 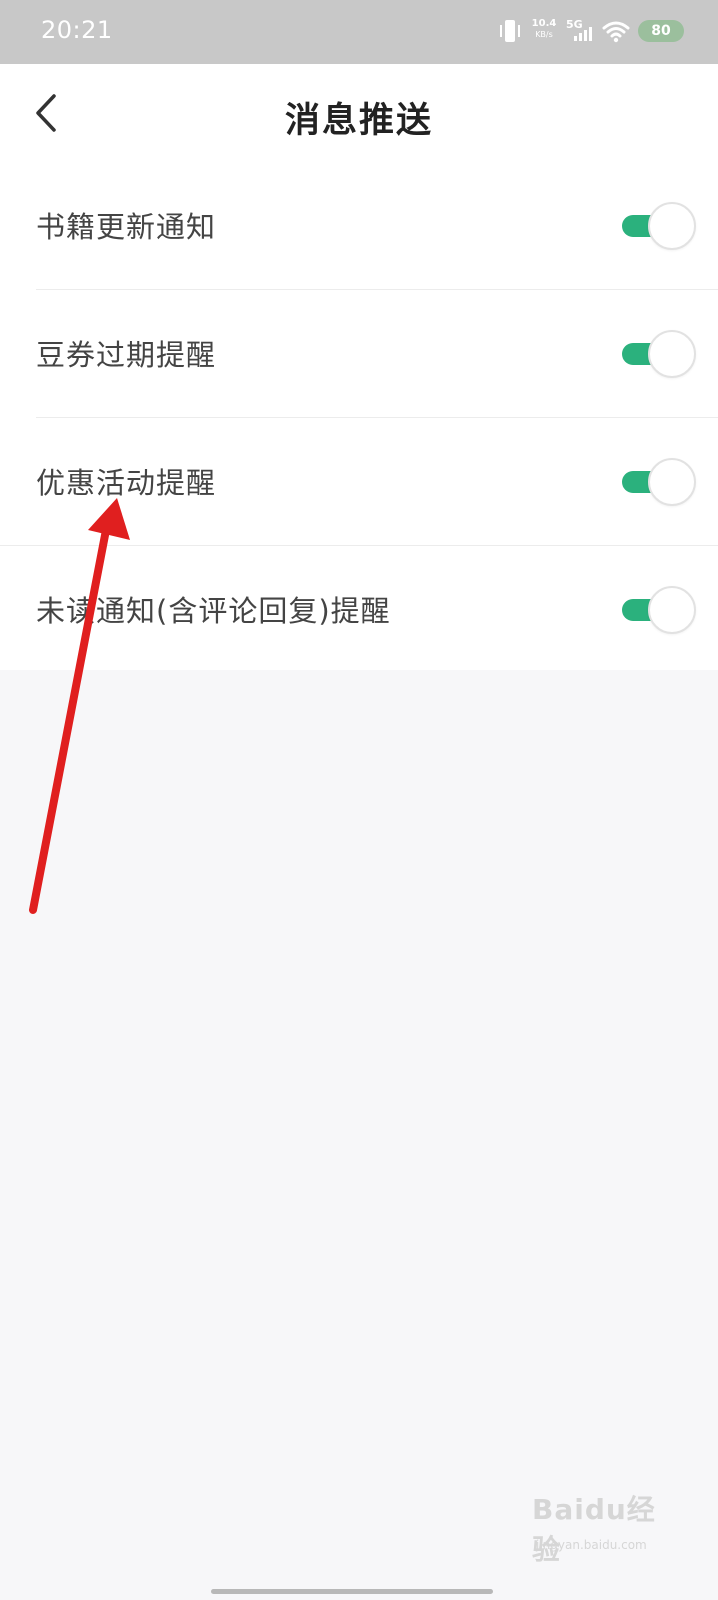 I want to click on net-speed-value: 10.4, so click(x=544, y=23).